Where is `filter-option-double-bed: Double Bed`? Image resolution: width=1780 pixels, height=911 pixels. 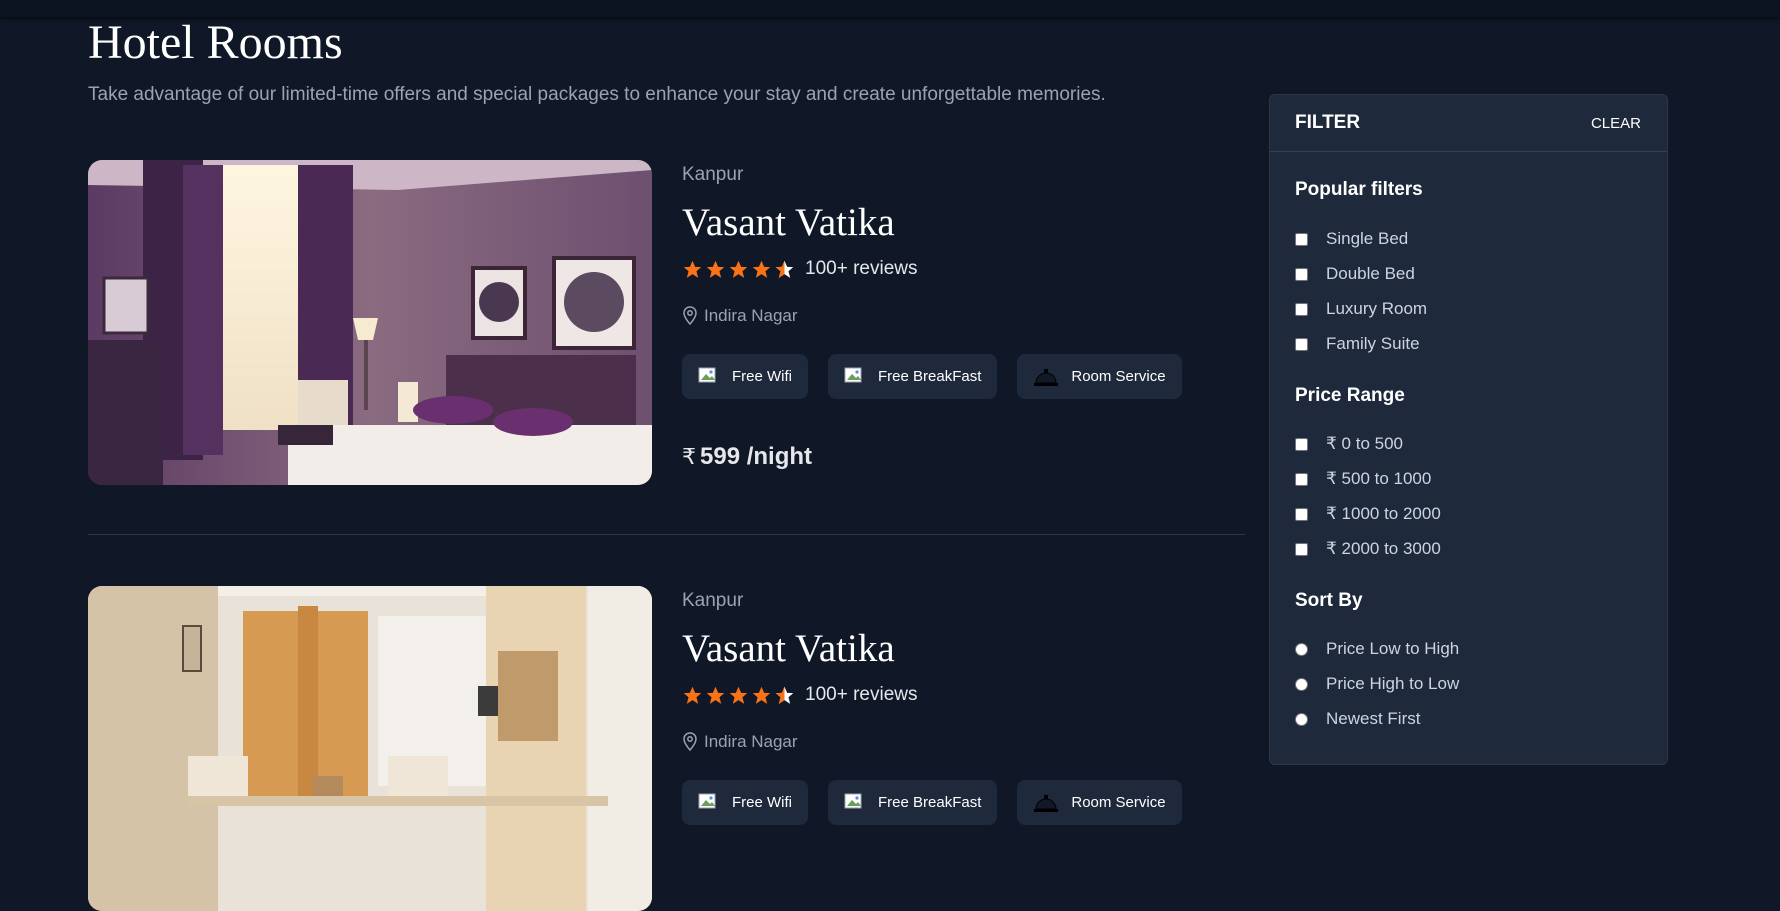
filter-option-double-bed: Double Bed is located at coordinates (1355, 274).